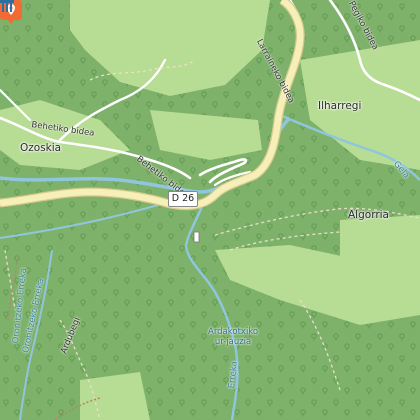 The height and width of the screenshot is (420, 420). What do you see at coordinates (115, 396) in the screenshot?
I see `meadow-southwest` at bounding box center [115, 396].